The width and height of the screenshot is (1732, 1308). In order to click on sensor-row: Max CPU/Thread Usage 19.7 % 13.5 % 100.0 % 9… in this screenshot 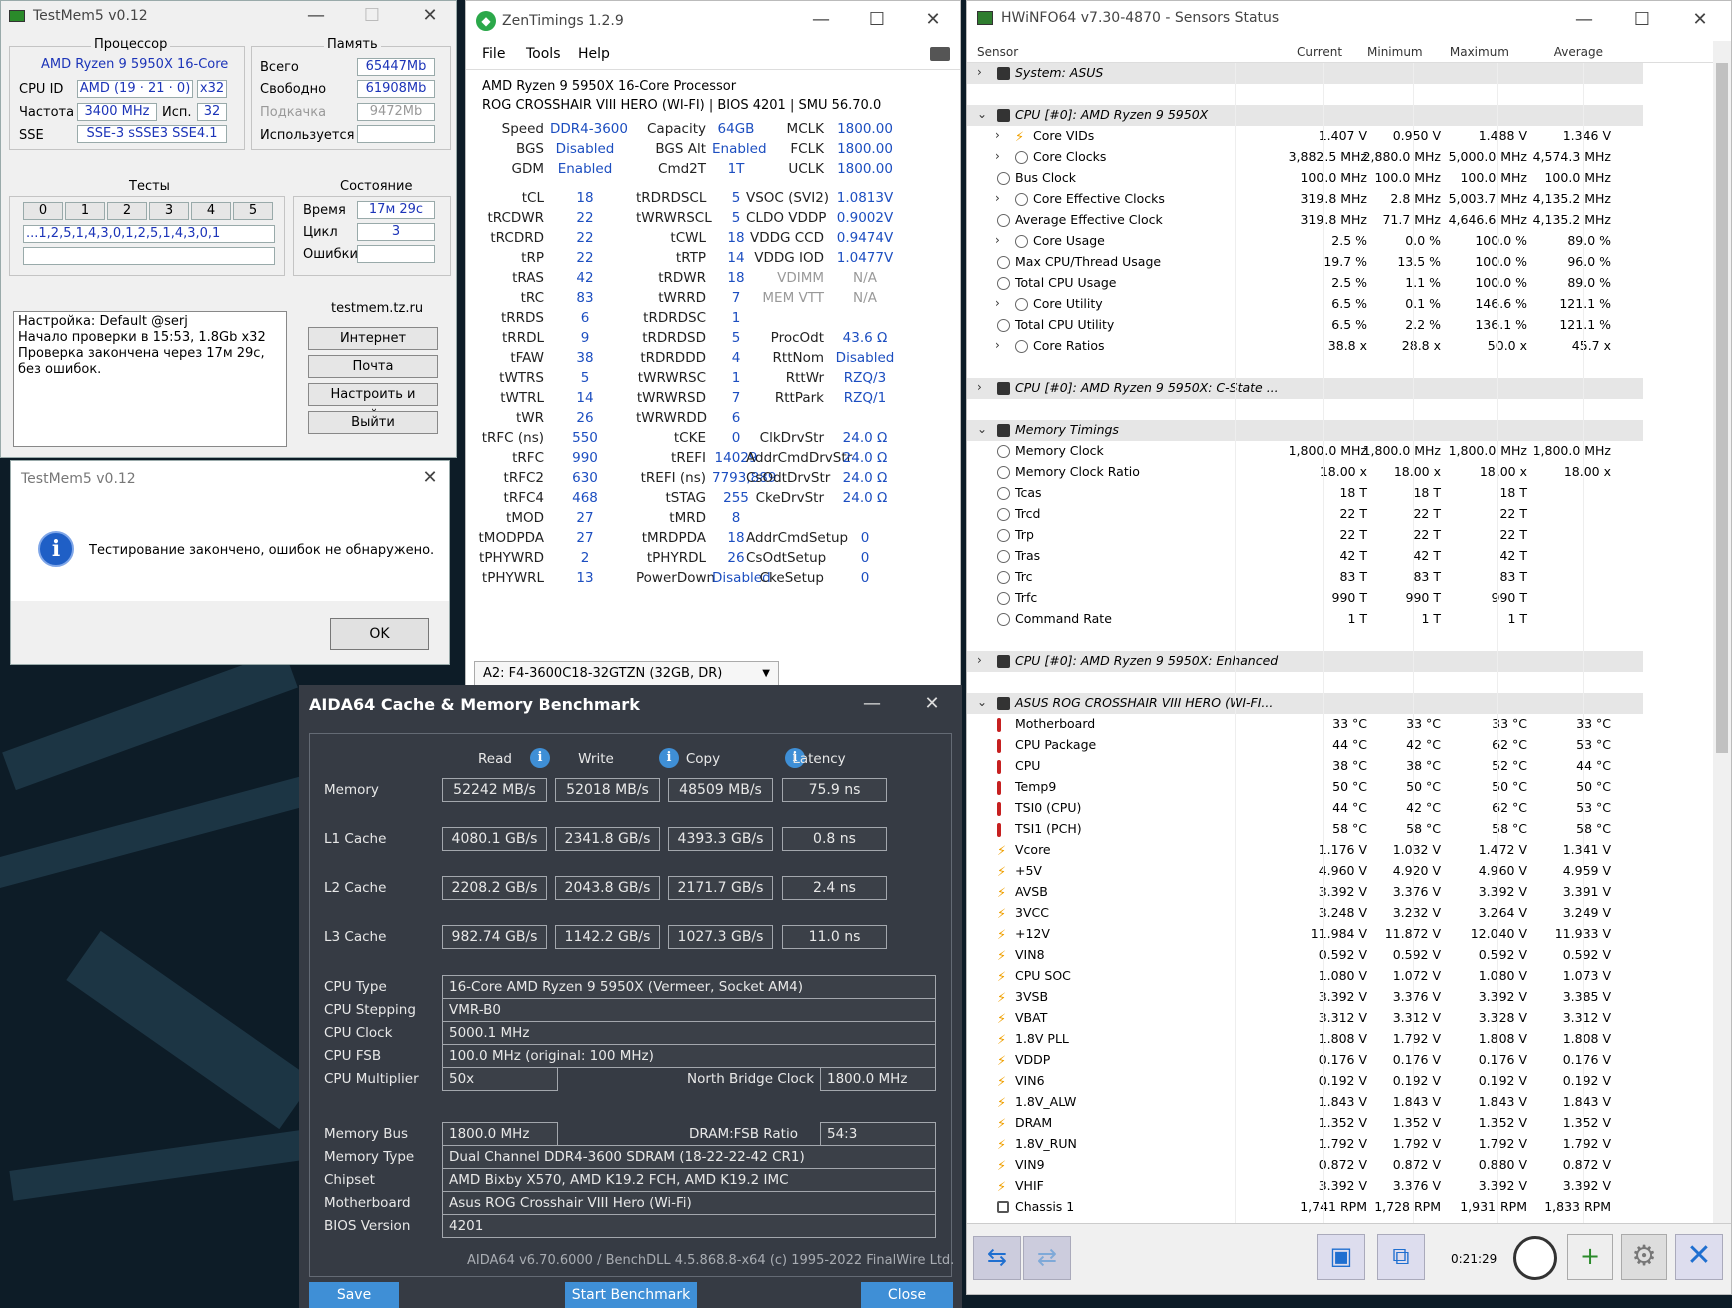, I will do `click(1305, 262)`.